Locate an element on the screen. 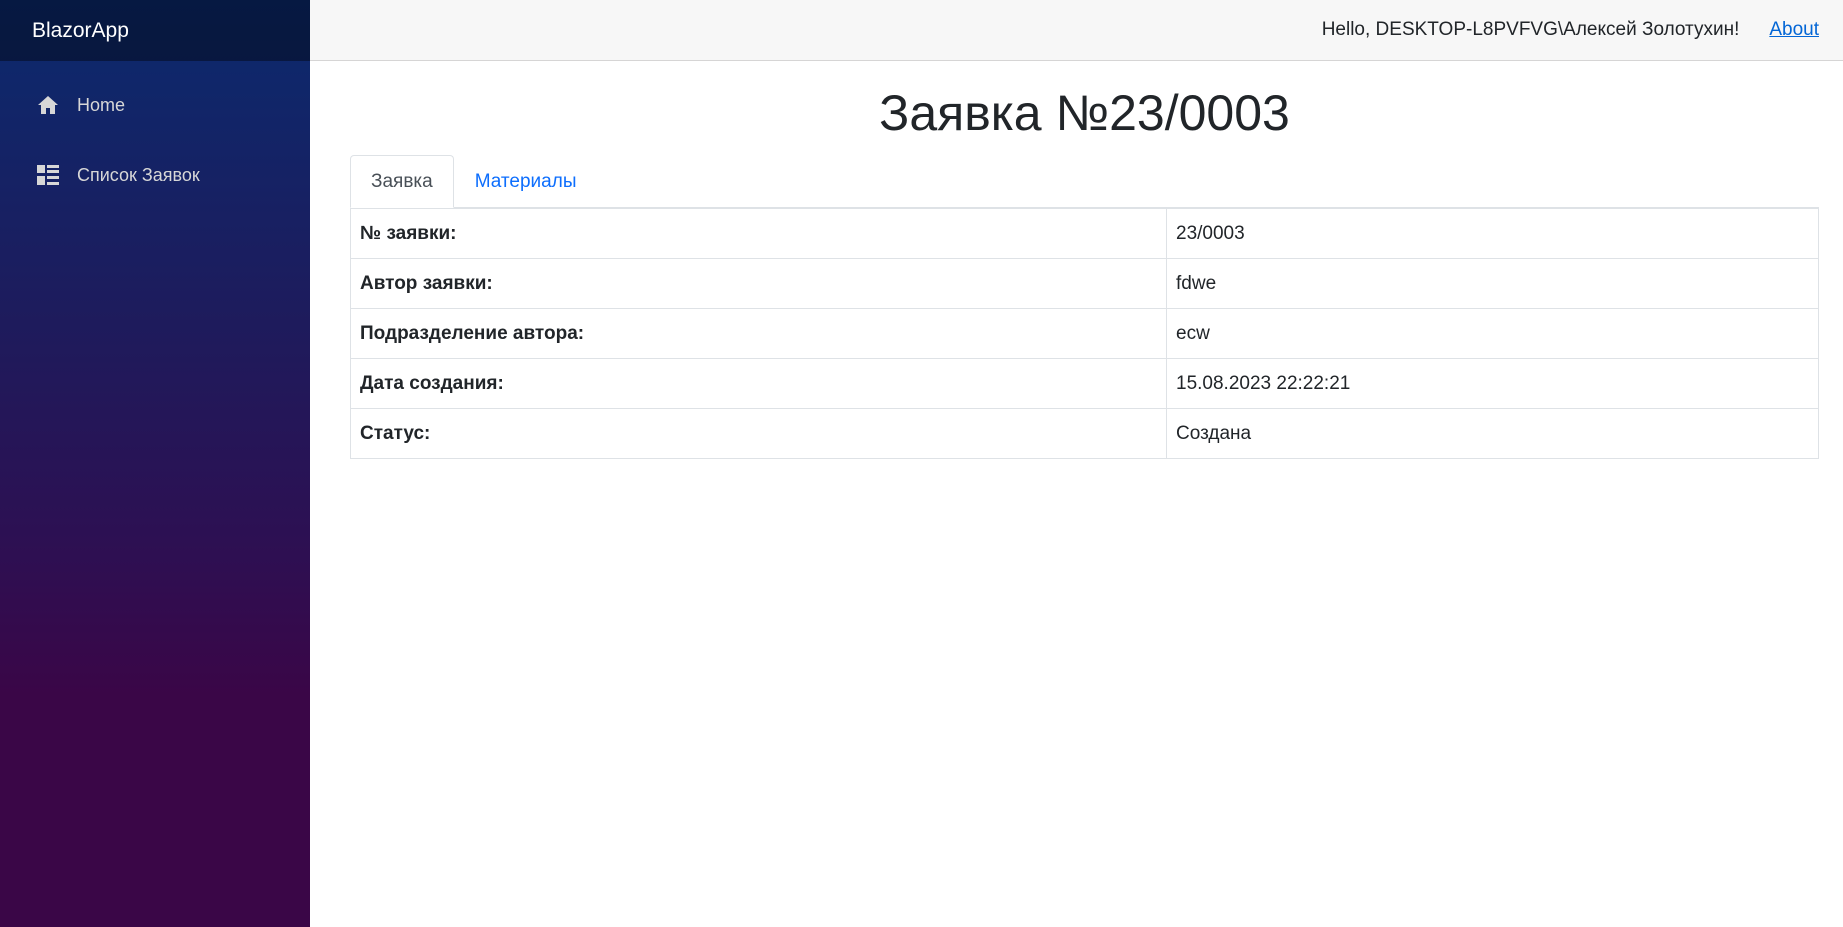 This screenshot has width=1843, height=927. row-label: Подразделение автора: is located at coordinates (758, 333).